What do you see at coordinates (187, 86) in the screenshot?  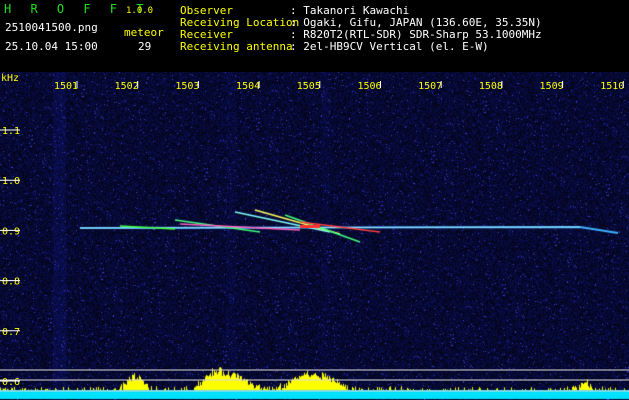 I see `x-tick-label-1503: 1503` at bounding box center [187, 86].